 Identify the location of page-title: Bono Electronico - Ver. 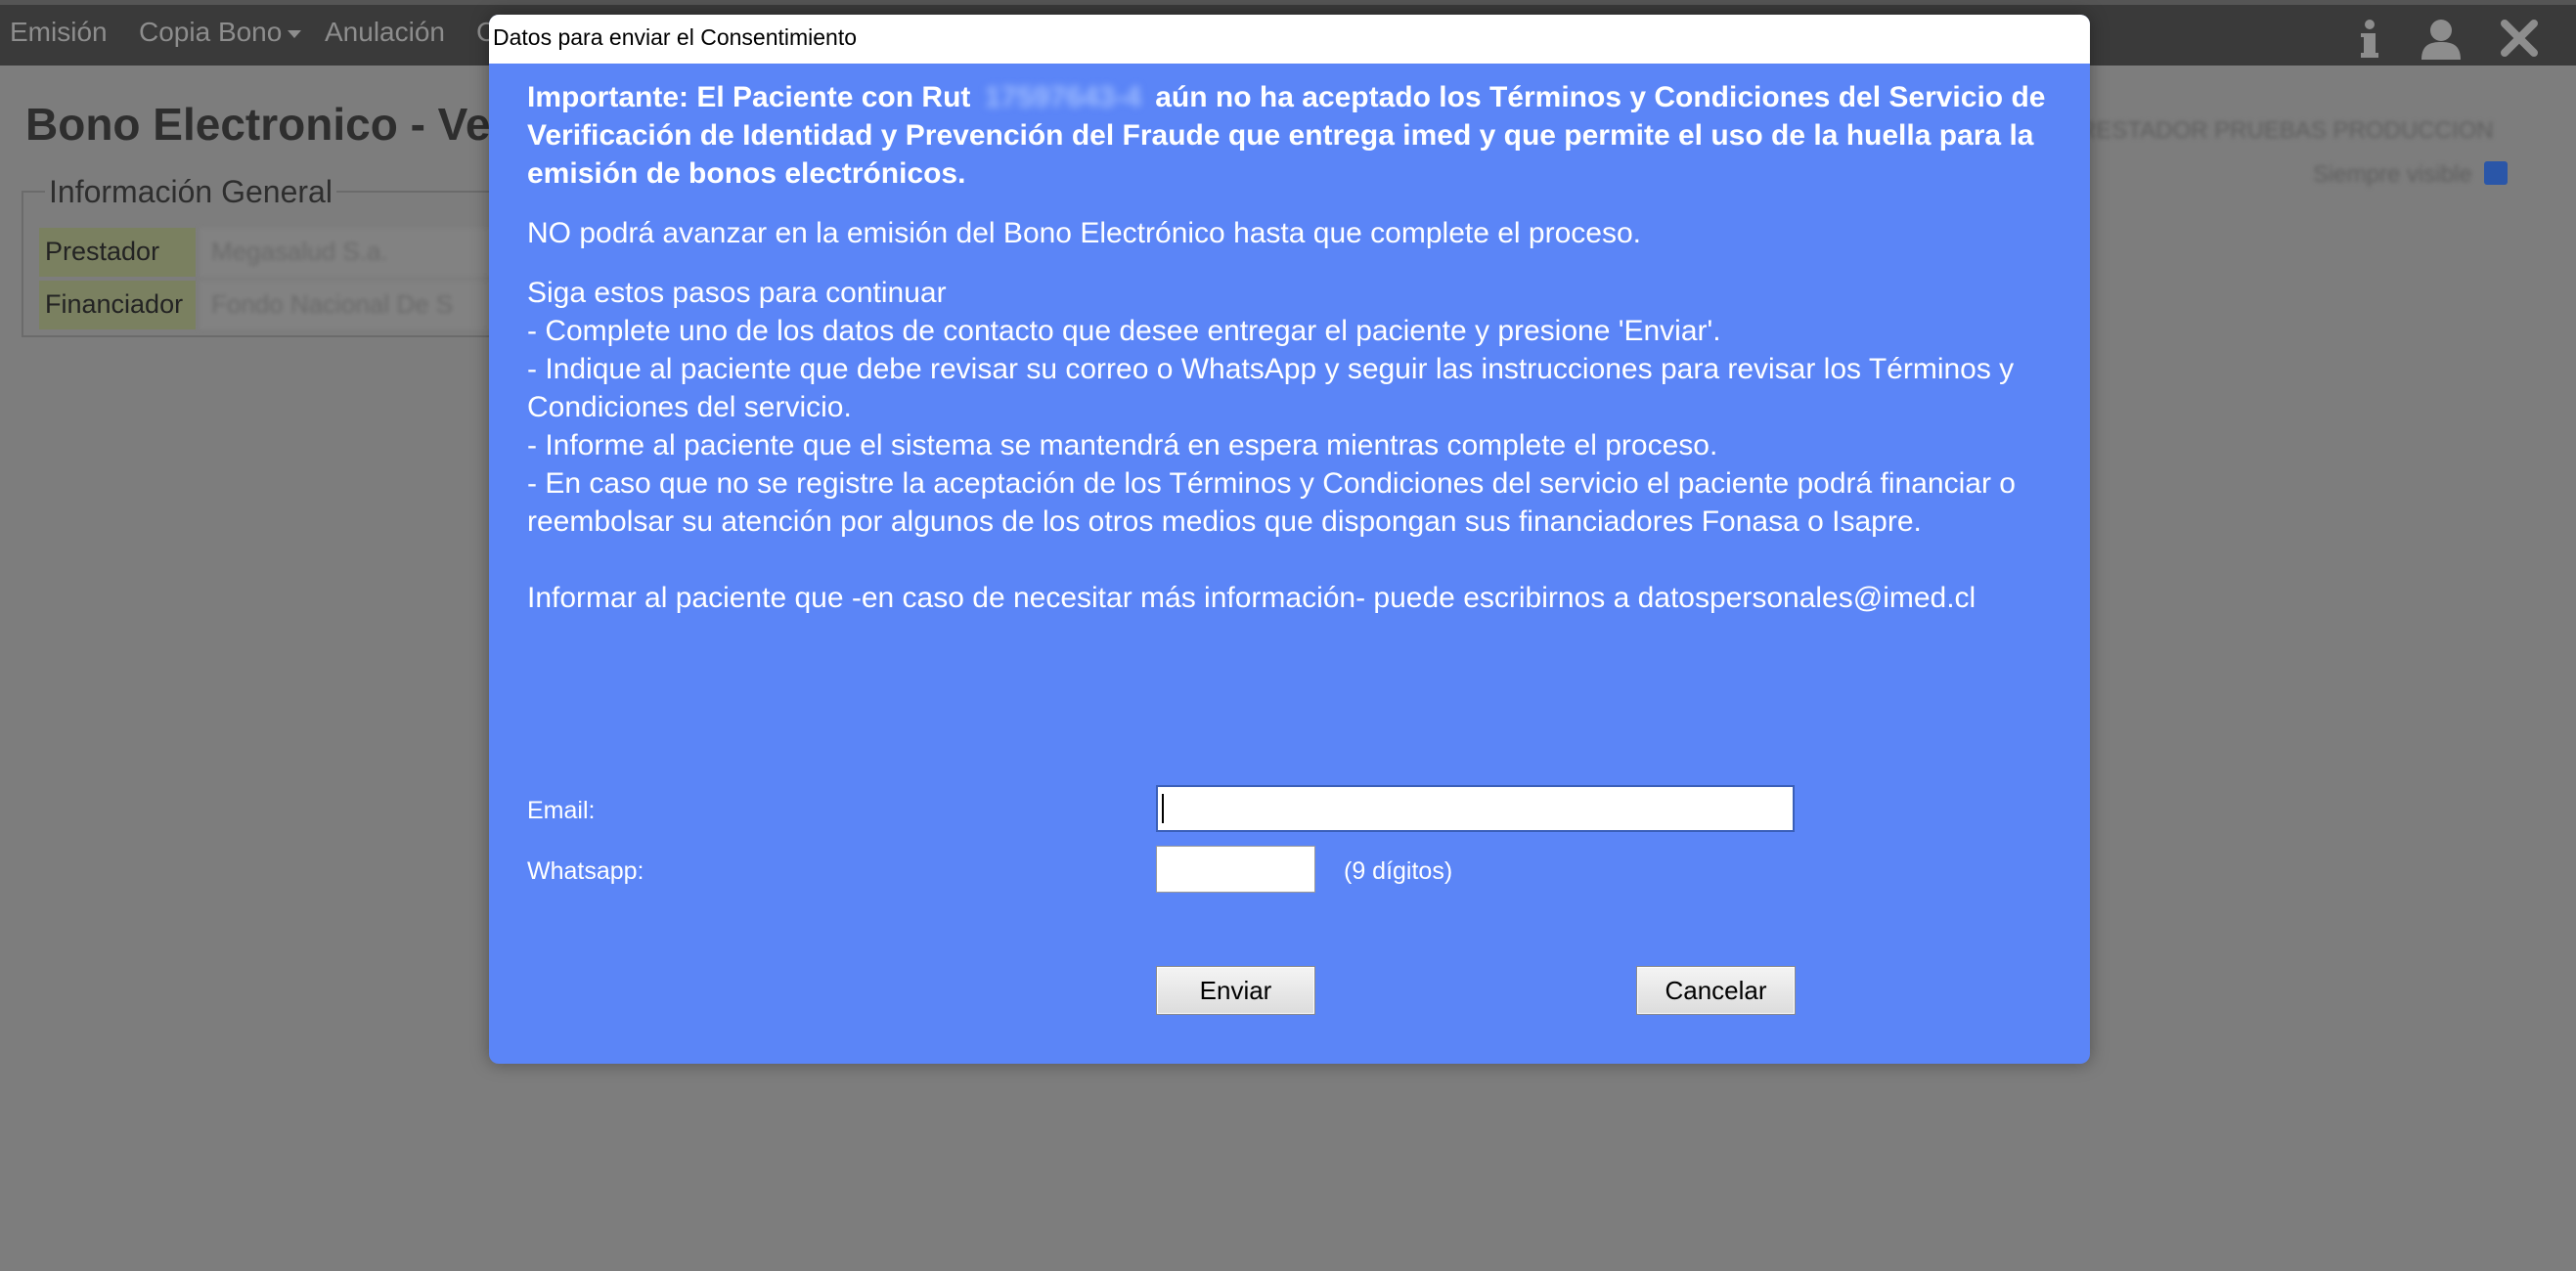
(267, 124).